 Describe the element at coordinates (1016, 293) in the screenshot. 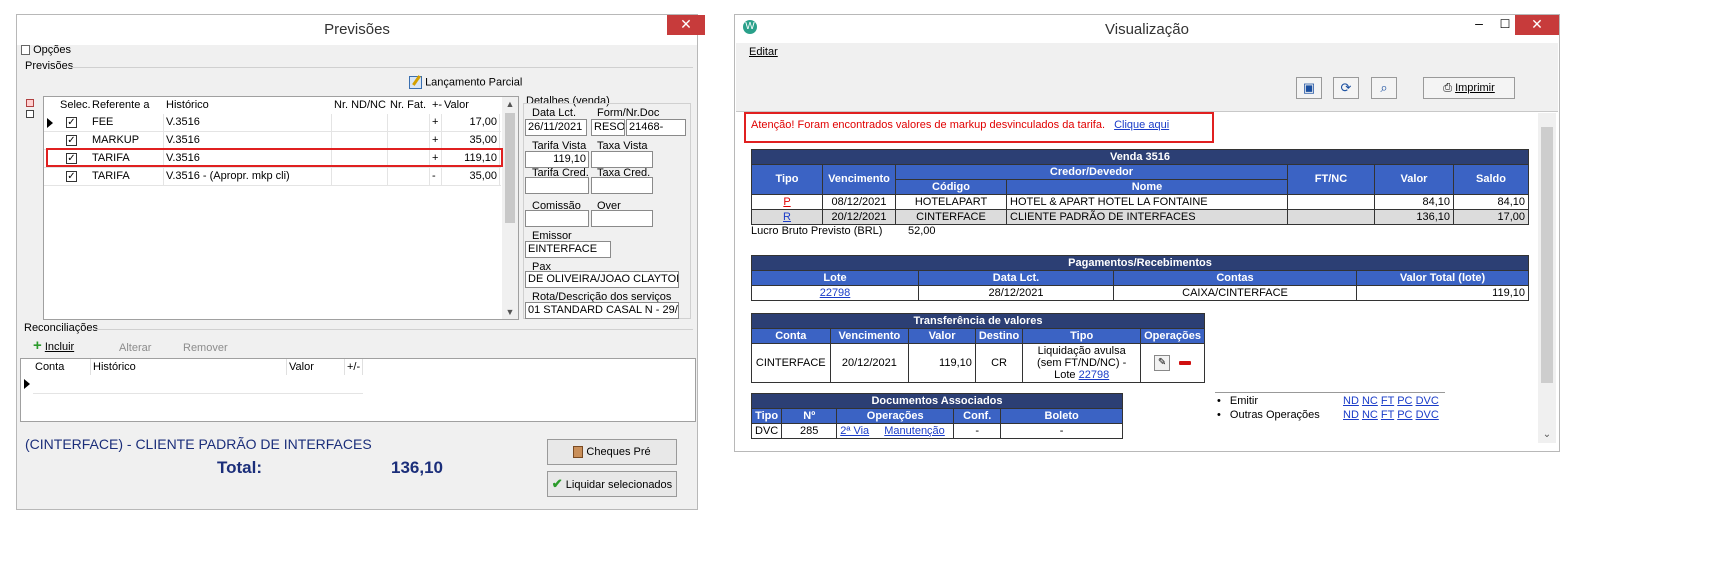

I see `cell-data: 28/12/2021` at that location.